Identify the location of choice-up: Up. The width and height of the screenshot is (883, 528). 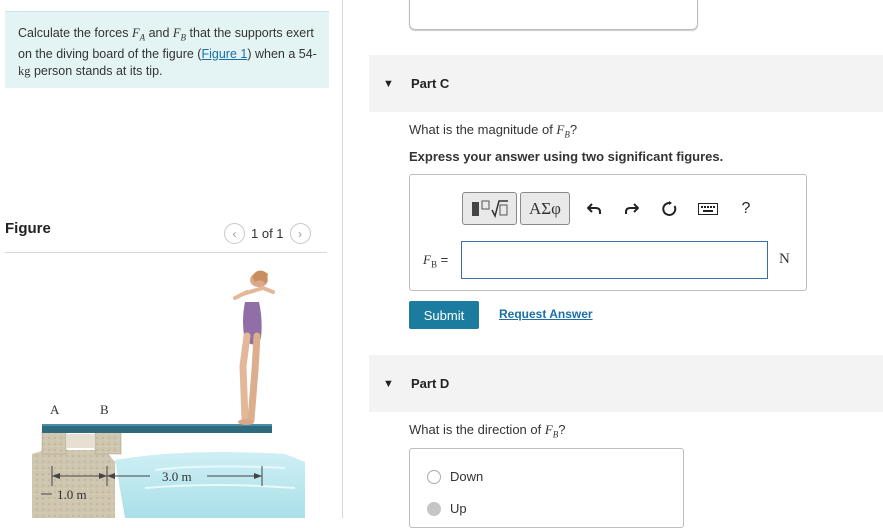
(447, 508).